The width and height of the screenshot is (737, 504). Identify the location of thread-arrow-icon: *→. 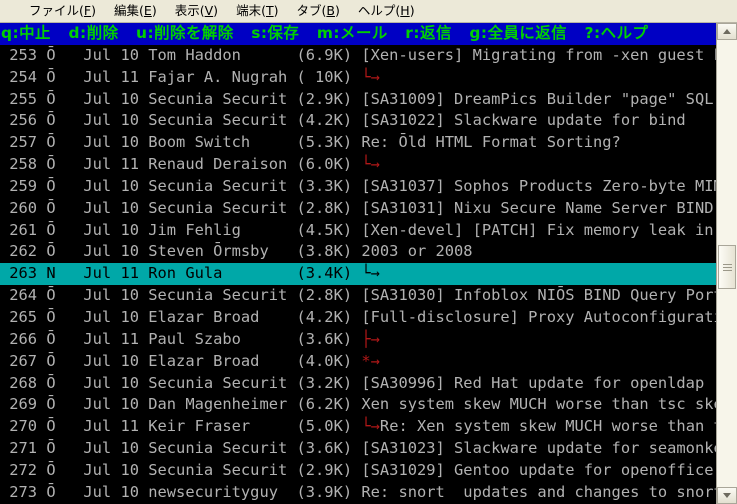
(370, 360).